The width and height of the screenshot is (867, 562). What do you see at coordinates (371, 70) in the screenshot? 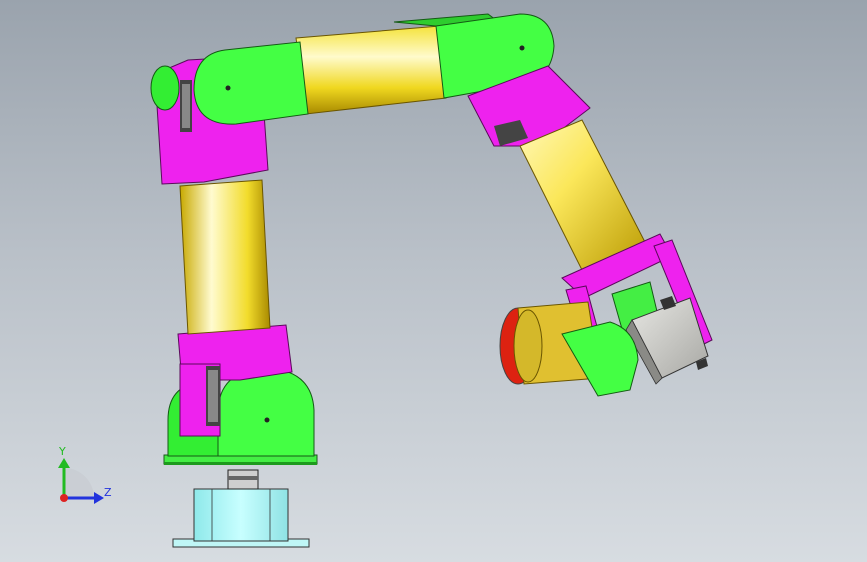
I see `forearm-link` at bounding box center [371, 70].